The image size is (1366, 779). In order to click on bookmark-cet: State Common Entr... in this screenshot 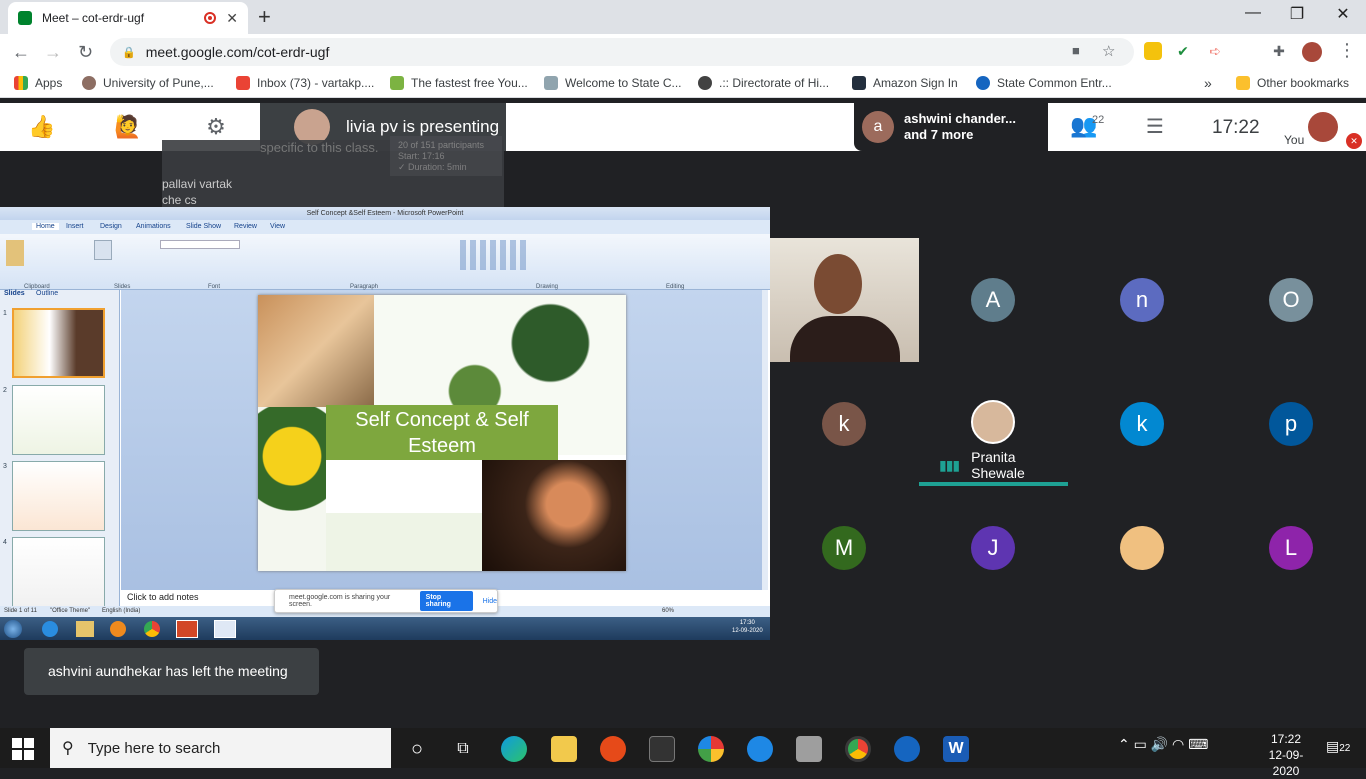, I will do `click(1044, 83)`.